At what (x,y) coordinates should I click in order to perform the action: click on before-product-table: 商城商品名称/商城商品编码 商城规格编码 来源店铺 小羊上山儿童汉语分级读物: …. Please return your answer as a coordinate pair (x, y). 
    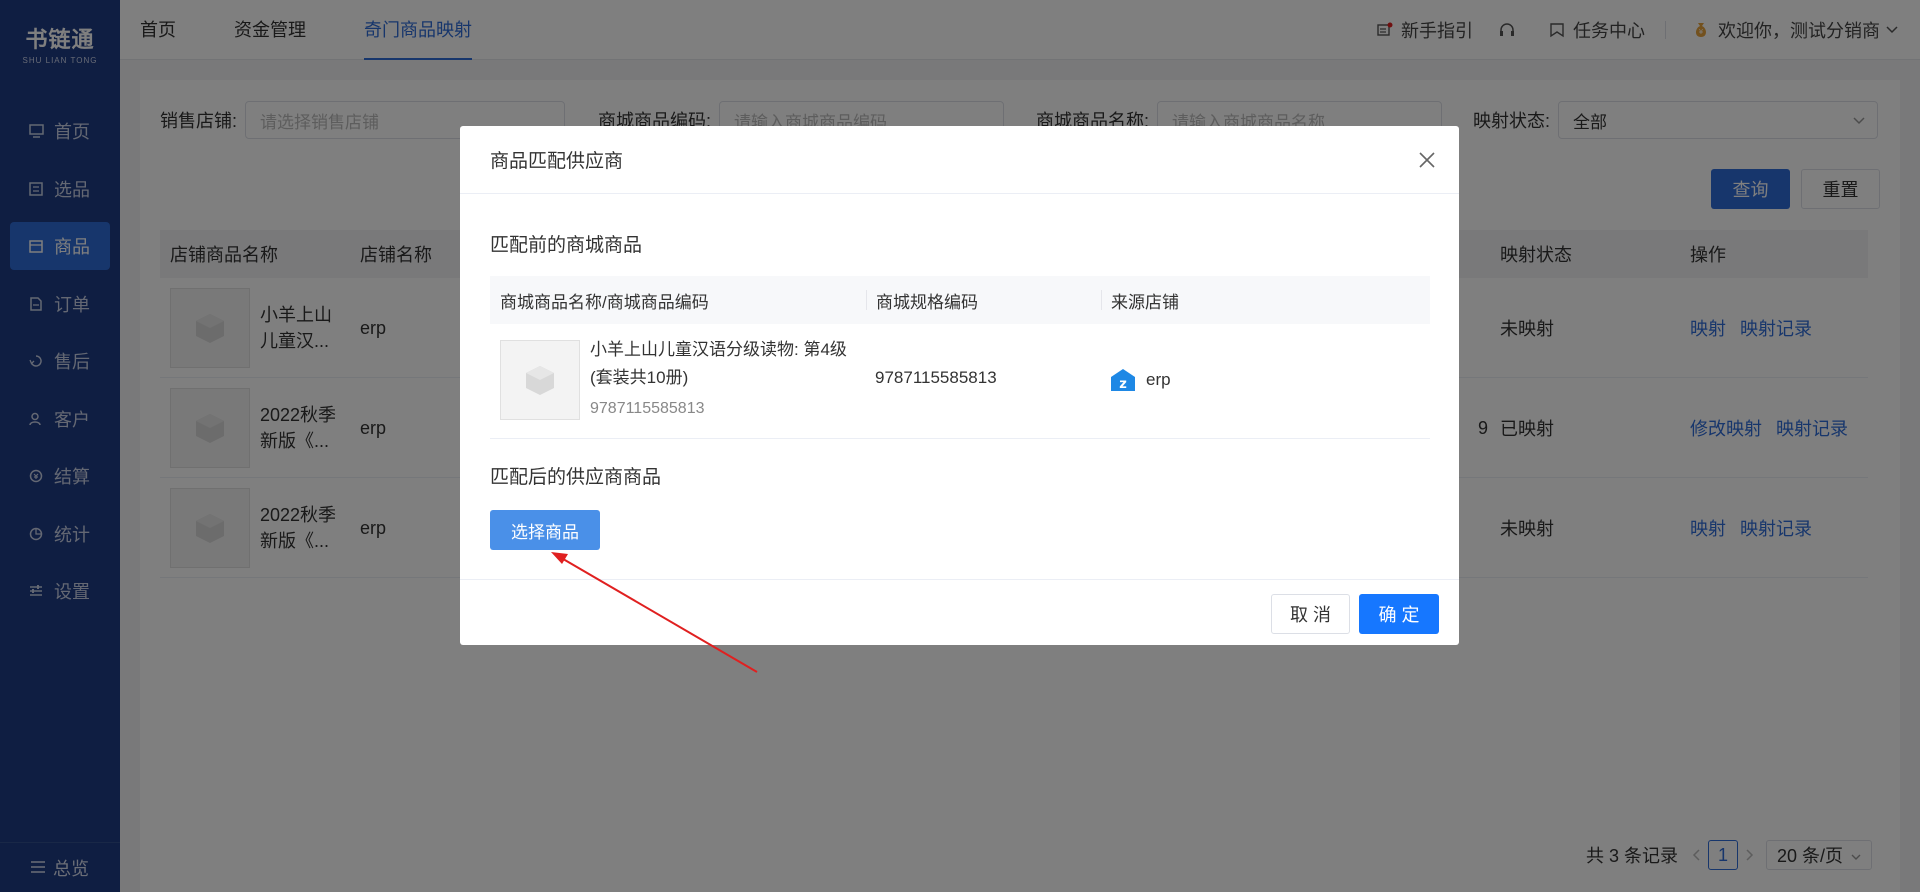
    Looking at the image, I should click on (960, 357).